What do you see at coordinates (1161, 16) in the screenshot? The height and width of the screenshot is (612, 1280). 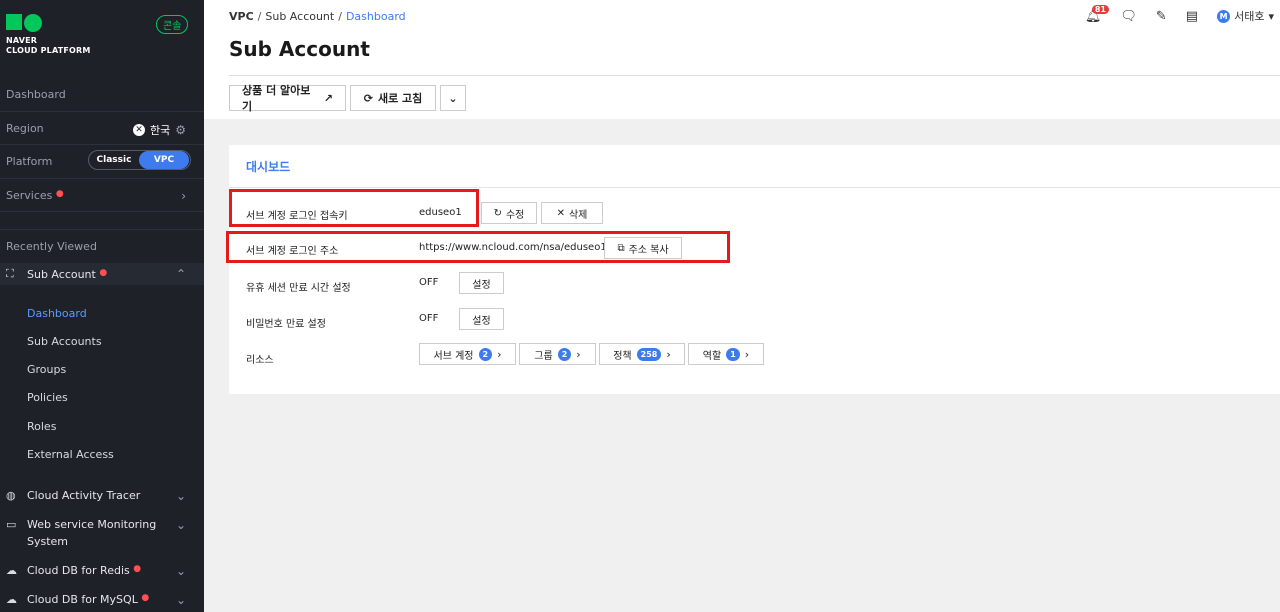 I see `memo-icon: ✎` at bounding box center [1161, 16].